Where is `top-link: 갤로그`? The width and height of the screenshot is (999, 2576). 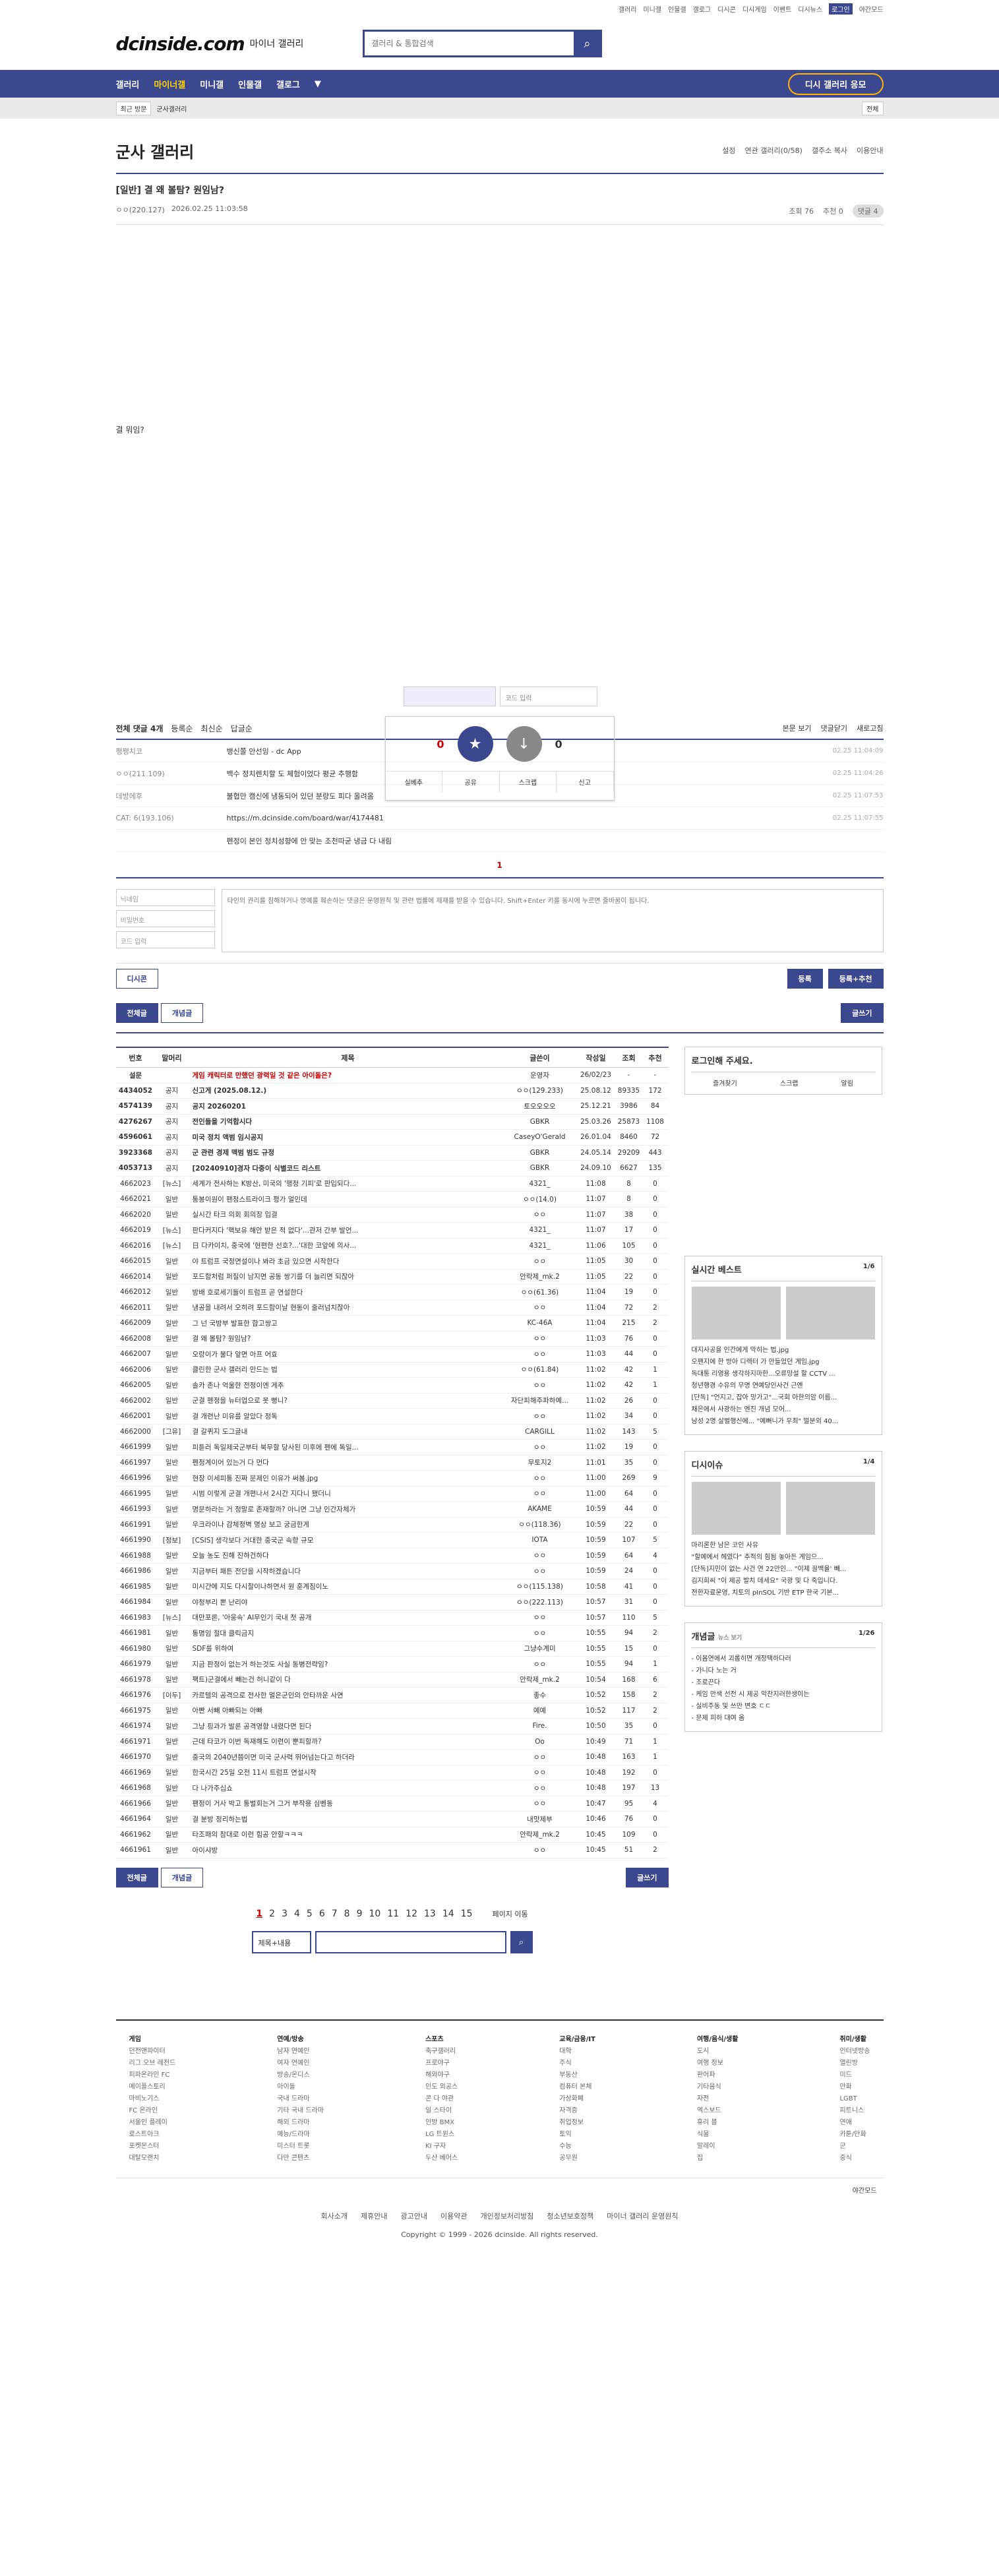
top-link: 갤로그 is located at coordinates (702, 9).